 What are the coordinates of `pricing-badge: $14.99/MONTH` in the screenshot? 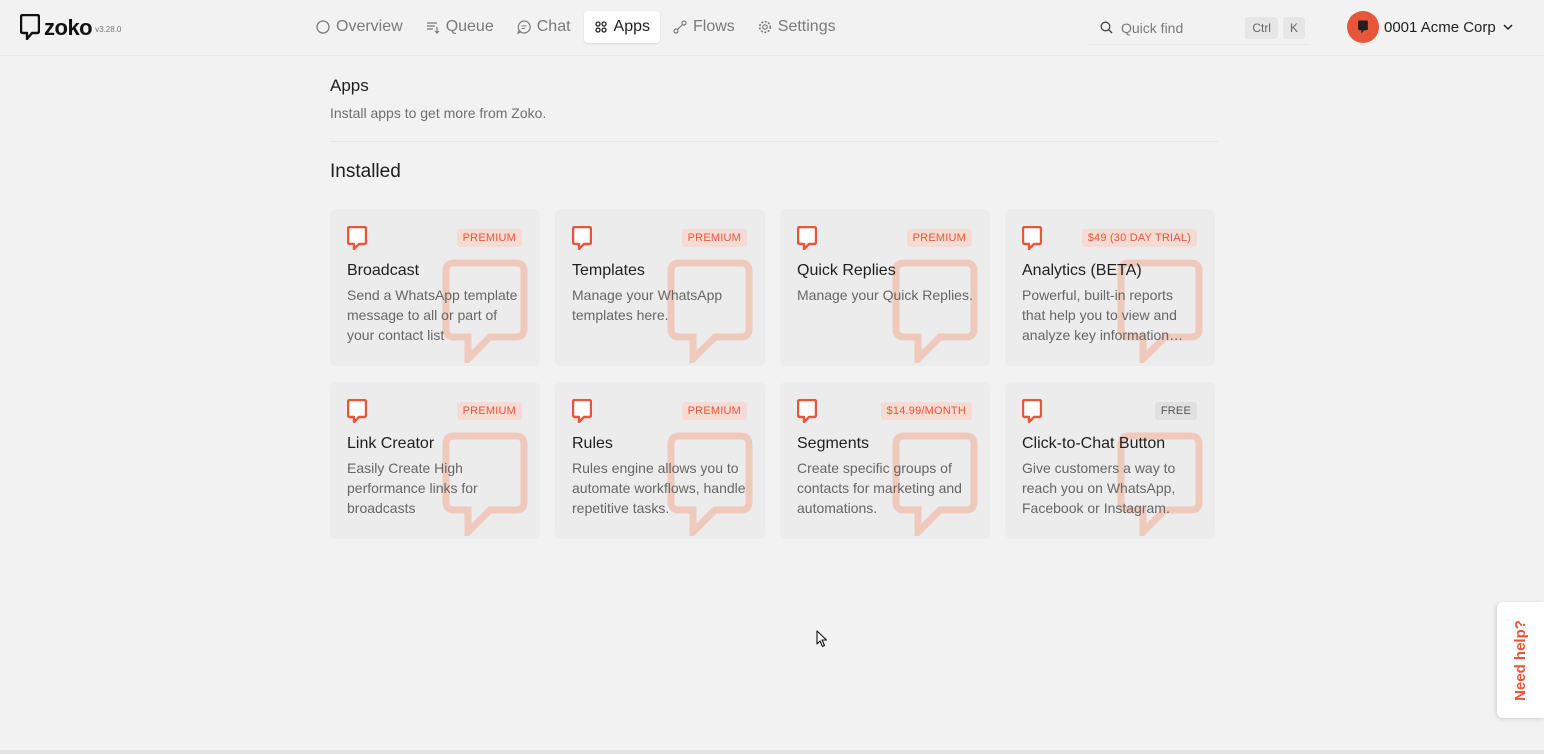 It's located at (926, 411).